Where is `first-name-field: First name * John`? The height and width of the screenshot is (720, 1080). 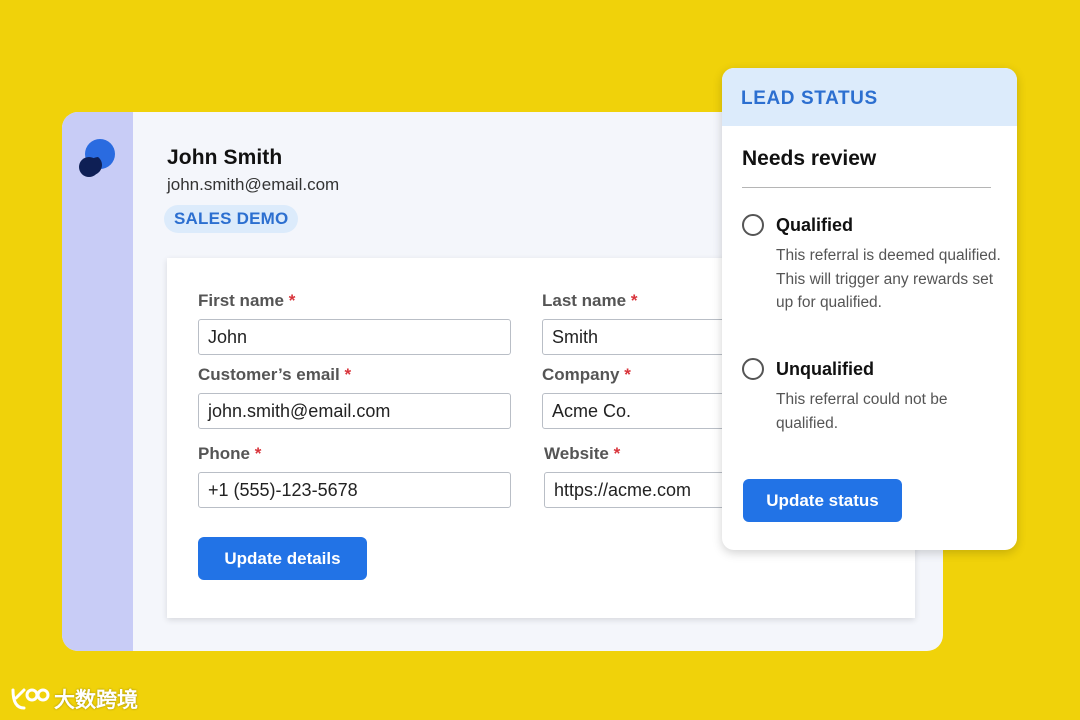
first-name-field: First name * John is located at coordinates (354, 323).